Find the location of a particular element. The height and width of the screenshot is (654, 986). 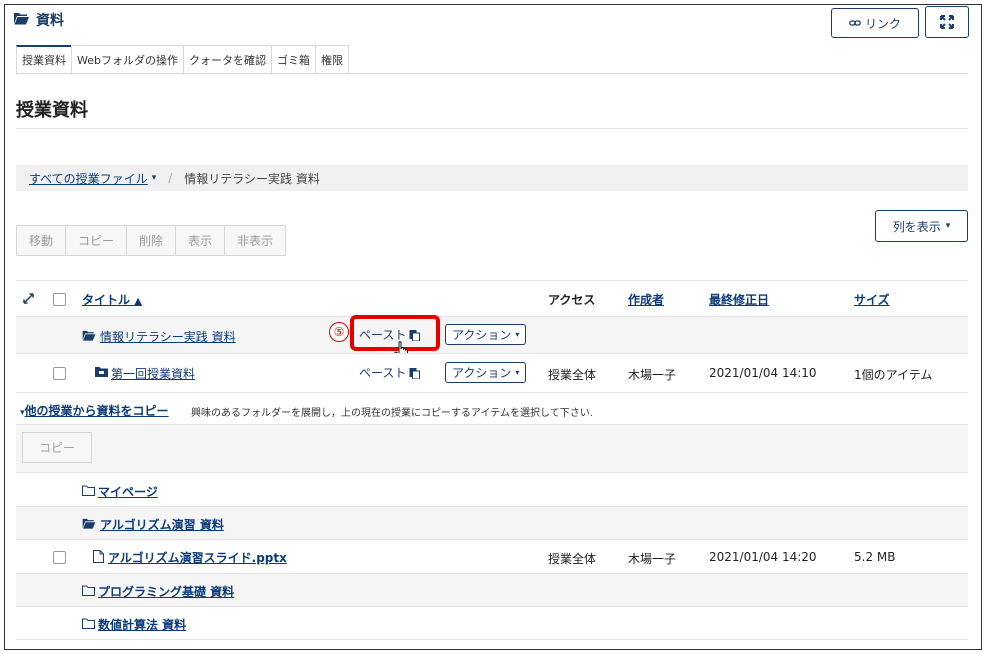

tab-web-folder: Webフォルダの操作 is located at coordinates (127, 59).